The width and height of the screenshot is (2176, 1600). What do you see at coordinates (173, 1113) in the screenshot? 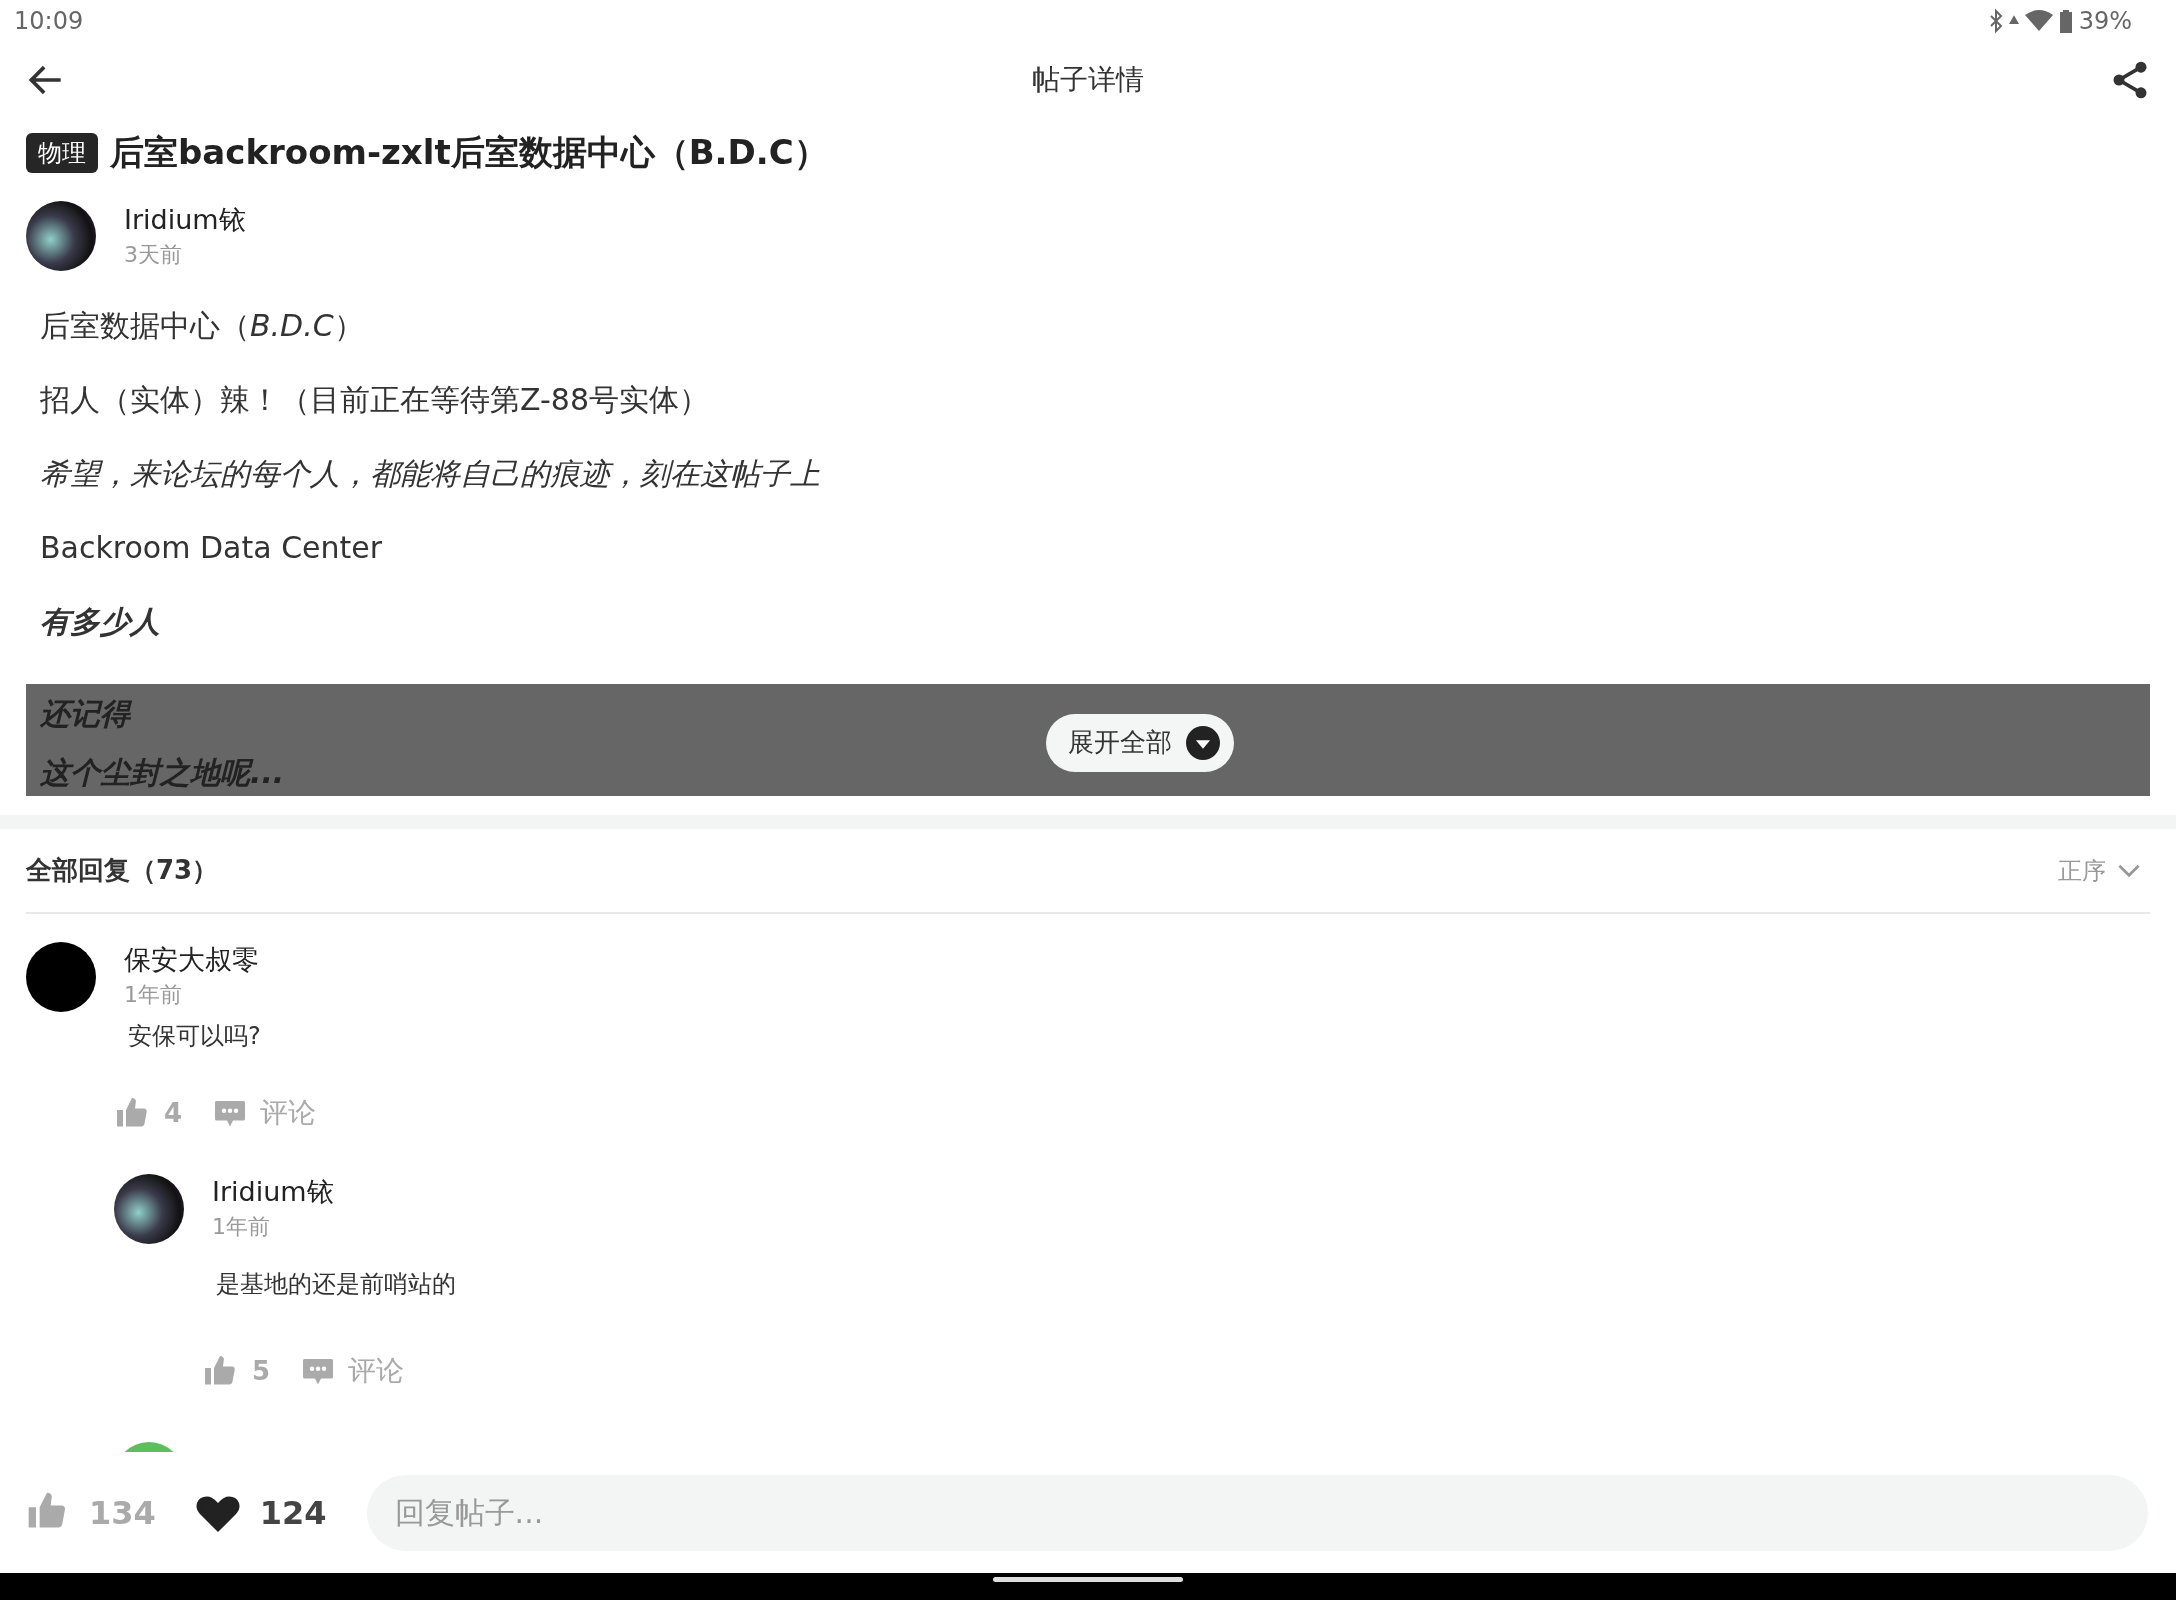
I see `like-count: 4` at bounding box center [173, 1113].